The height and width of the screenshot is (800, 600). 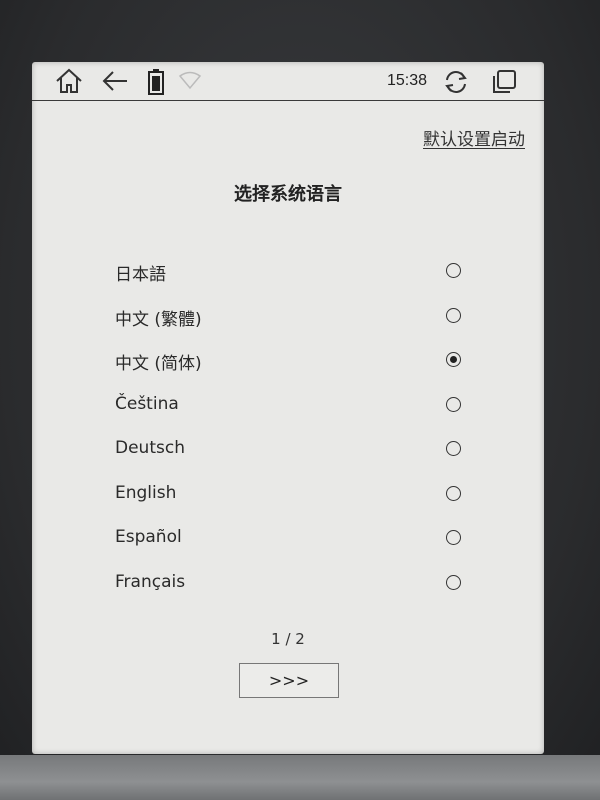 What do you see at coordinates (289, 680) in the screenshot?
I see `next-page-button: >>>` at bounding box center [289, 680].